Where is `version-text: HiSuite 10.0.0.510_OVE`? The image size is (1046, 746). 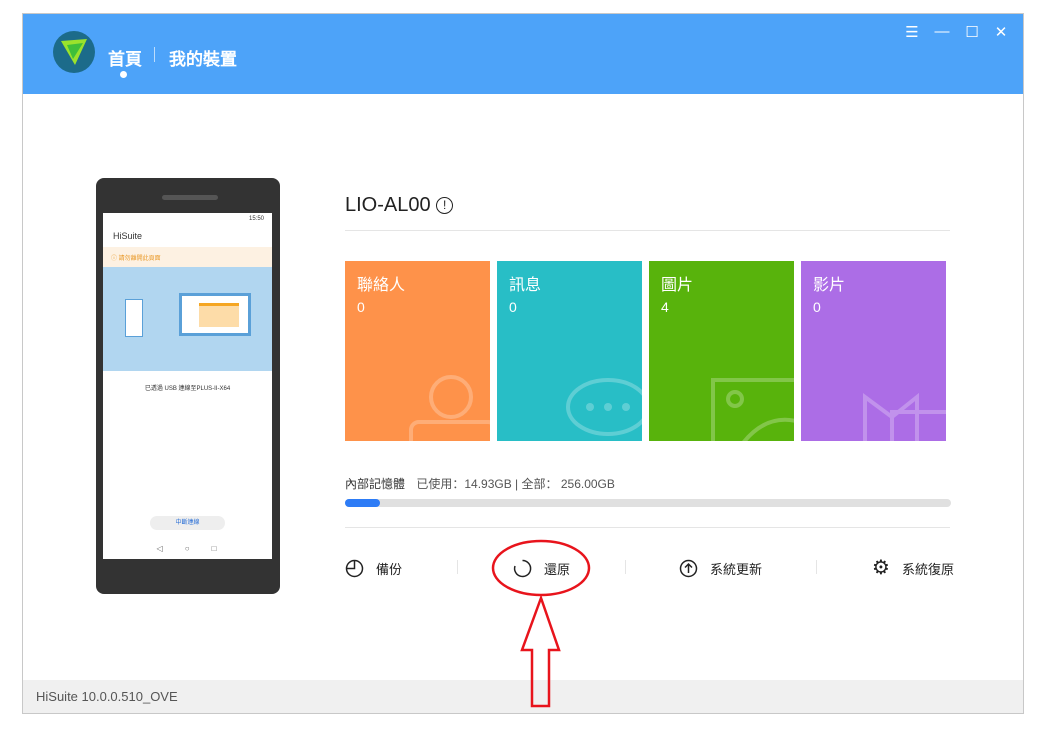
version-text: HiSuite 10.0.0.510_OVE is located at coordinates (107, 696).